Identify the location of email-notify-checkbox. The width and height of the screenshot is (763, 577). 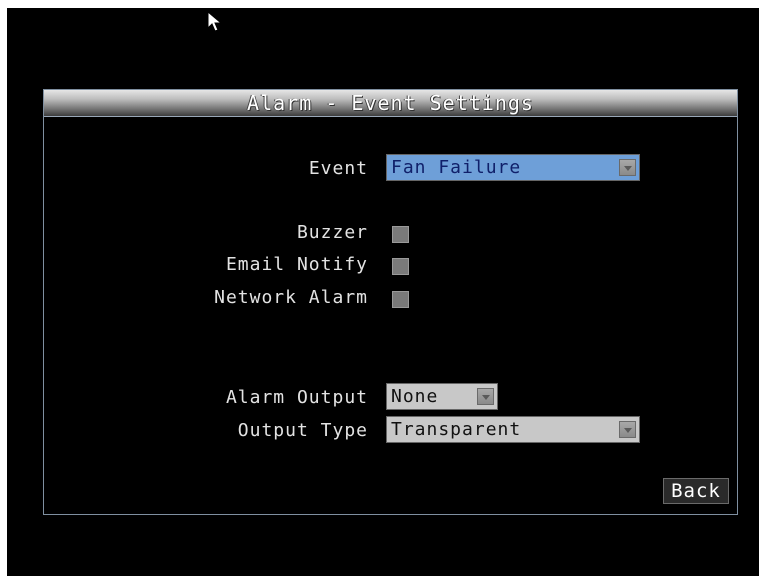
(400, 266).